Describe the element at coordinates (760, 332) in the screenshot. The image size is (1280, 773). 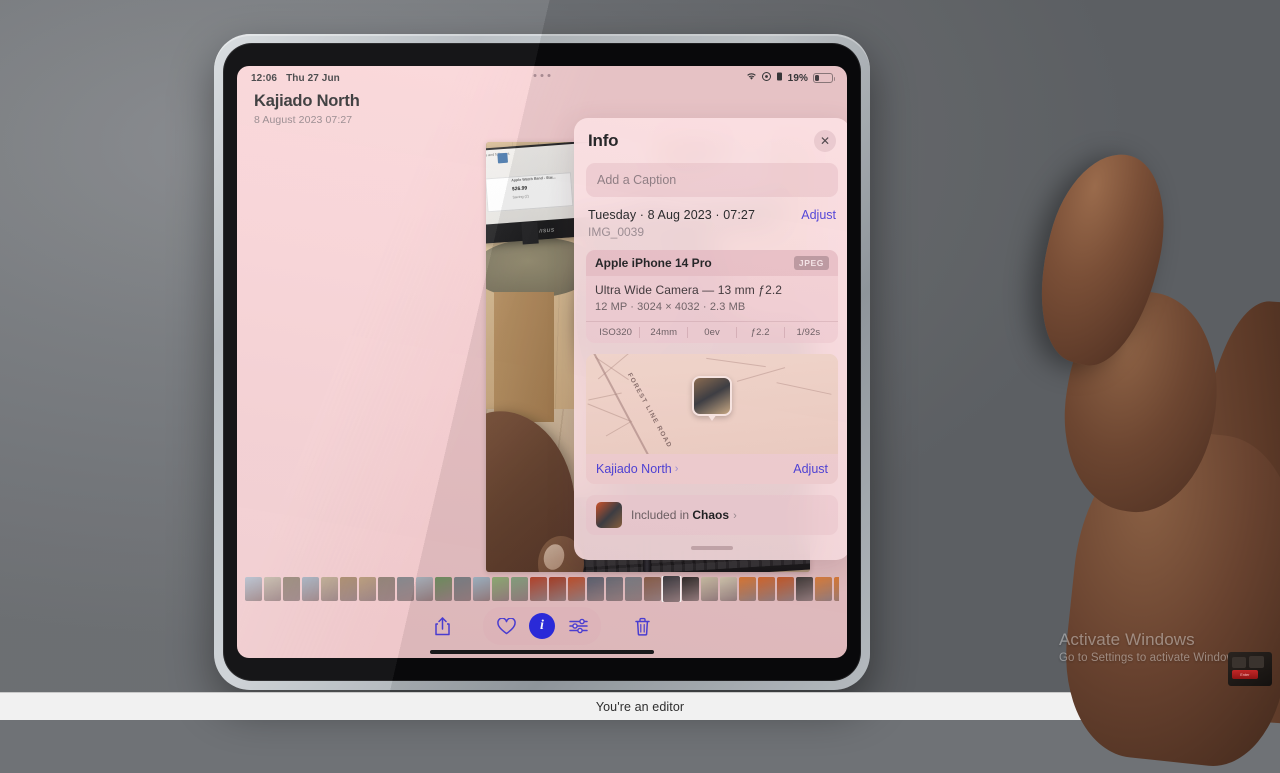
I see `exif-value-3: ƒ2.2` at that location.